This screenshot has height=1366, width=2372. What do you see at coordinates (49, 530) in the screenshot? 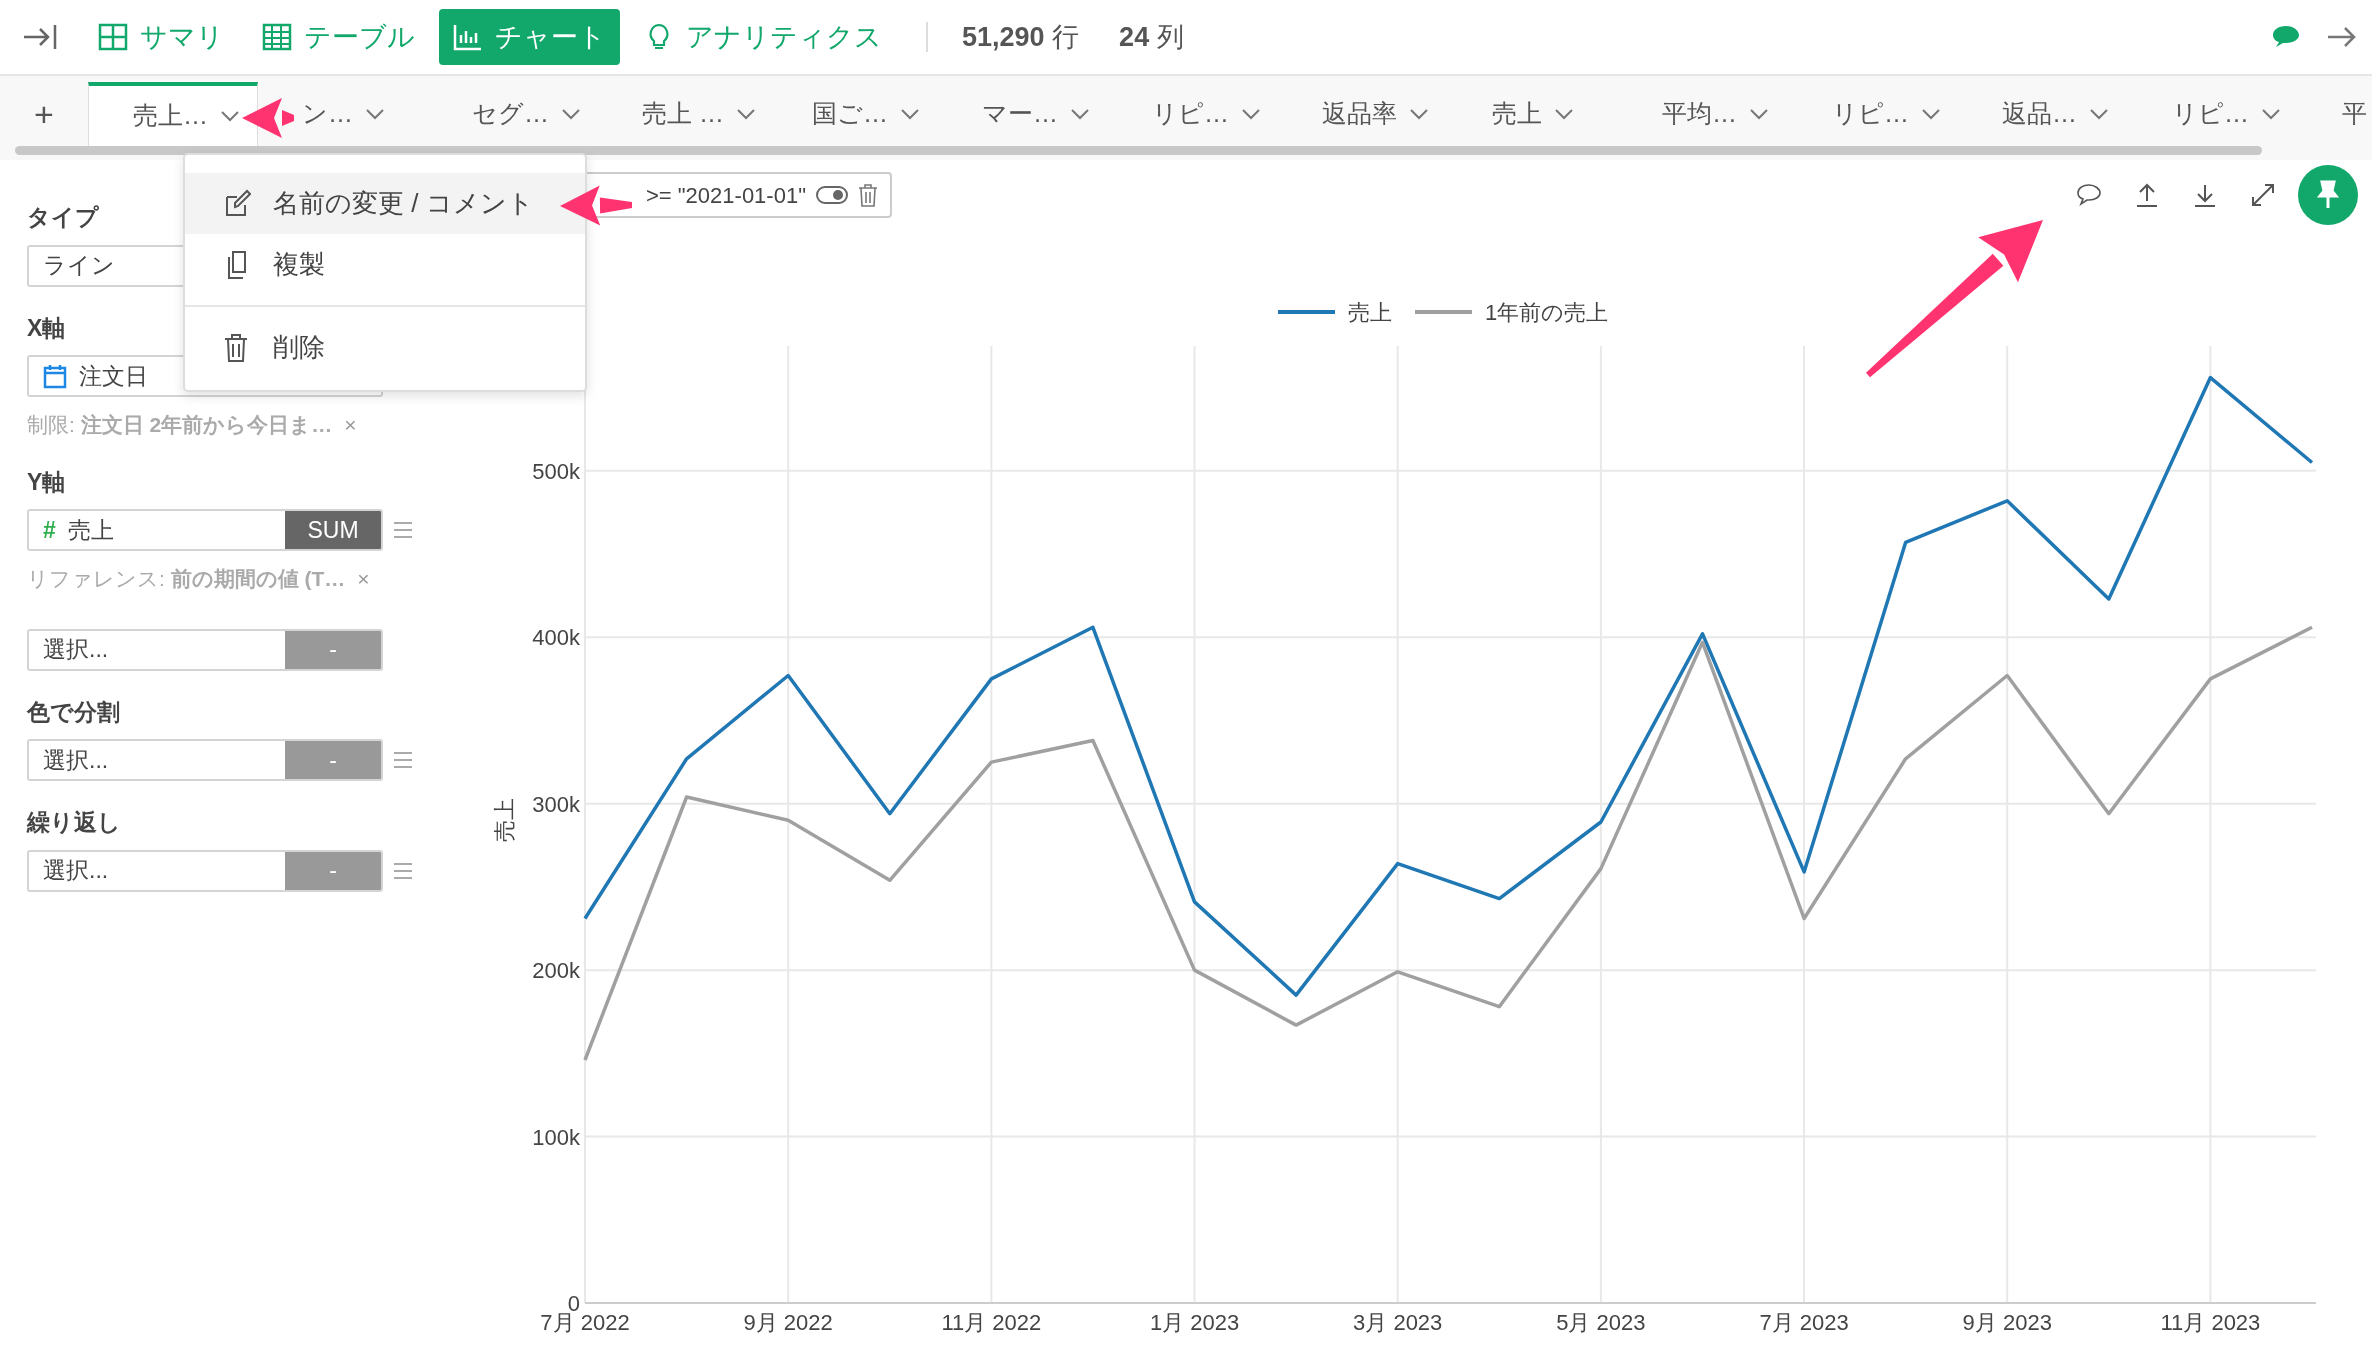
I see `number-type-icon: #` at bounding box center [49, 530].